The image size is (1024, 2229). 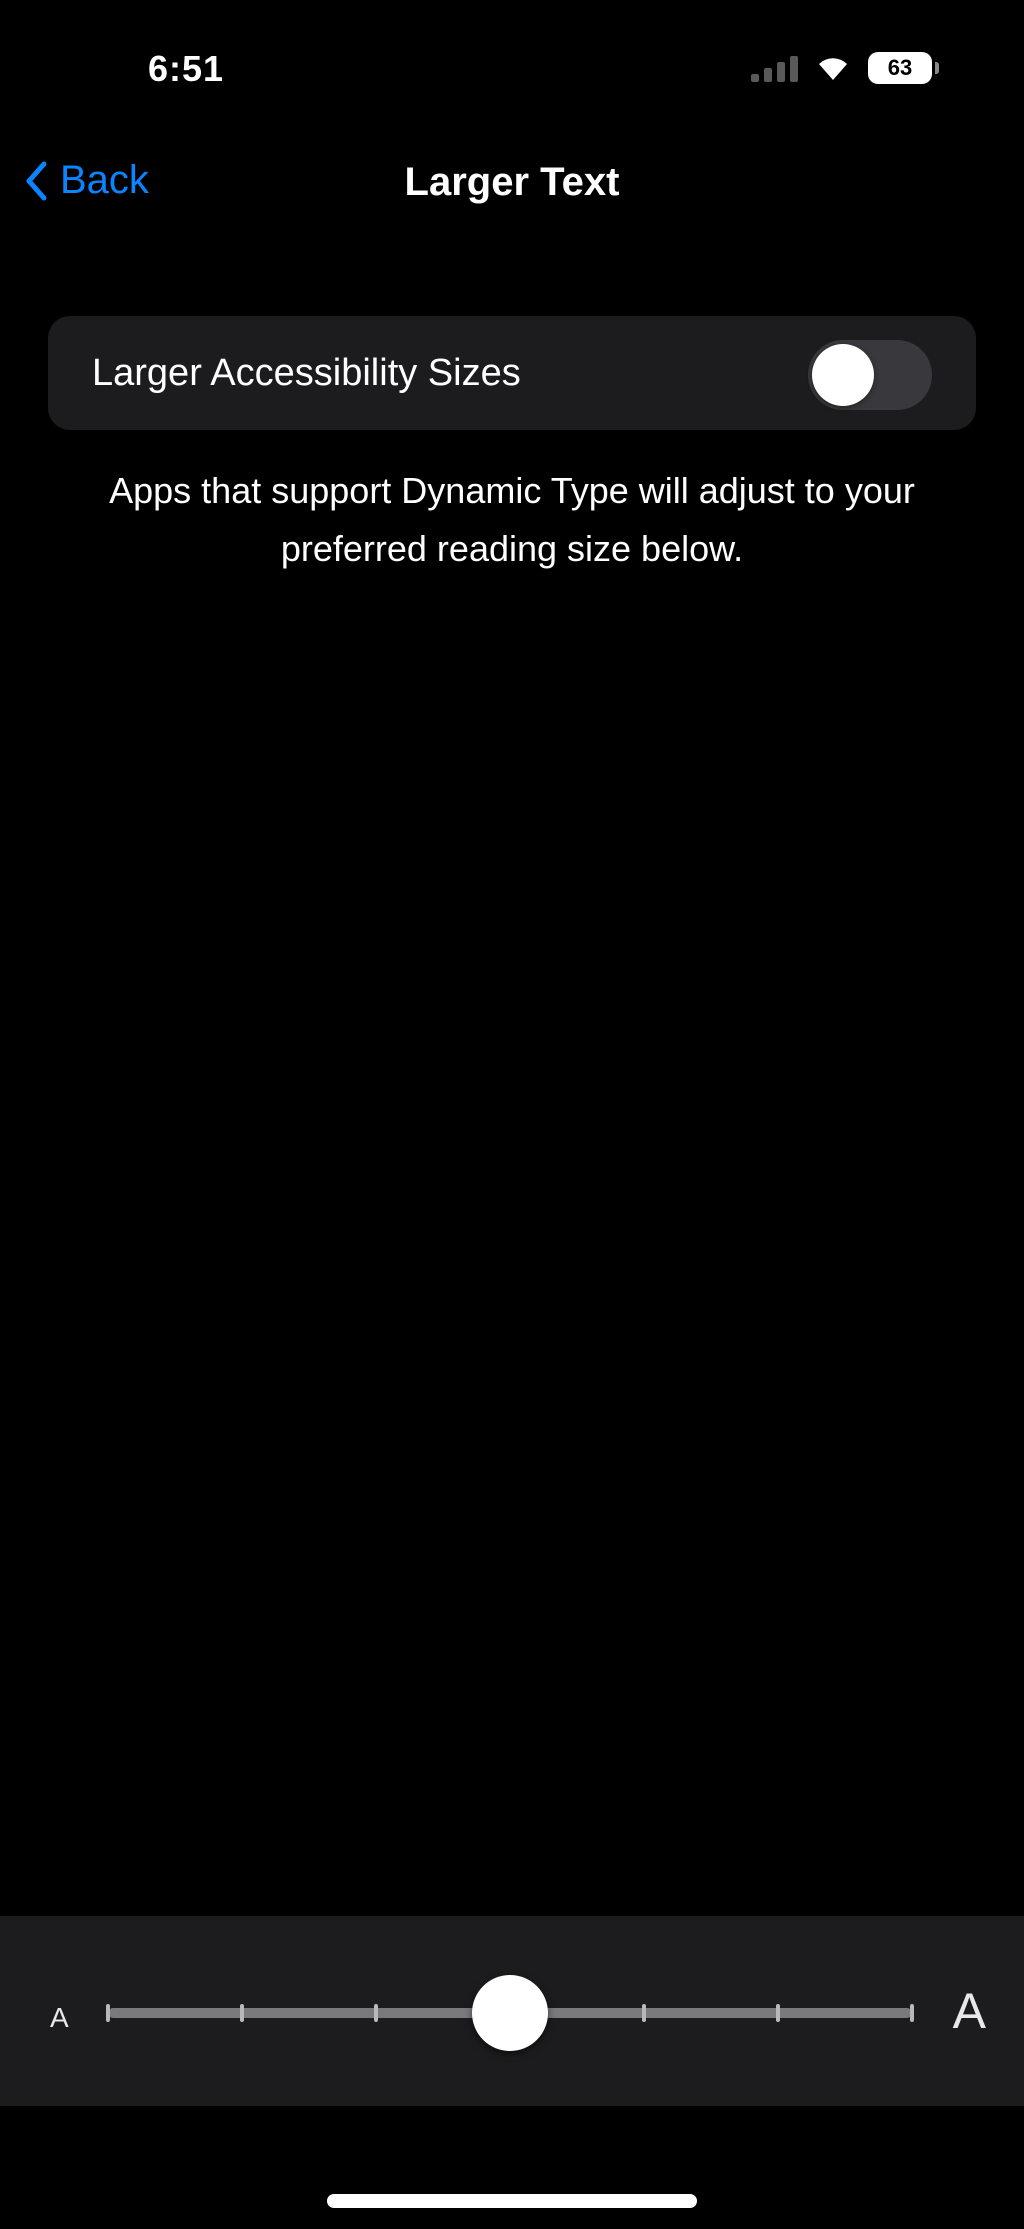 What do you see at coordinates (512, 182) in the screenshot?
I see `page-title: Larger Text` at bounding box center [512, 182].